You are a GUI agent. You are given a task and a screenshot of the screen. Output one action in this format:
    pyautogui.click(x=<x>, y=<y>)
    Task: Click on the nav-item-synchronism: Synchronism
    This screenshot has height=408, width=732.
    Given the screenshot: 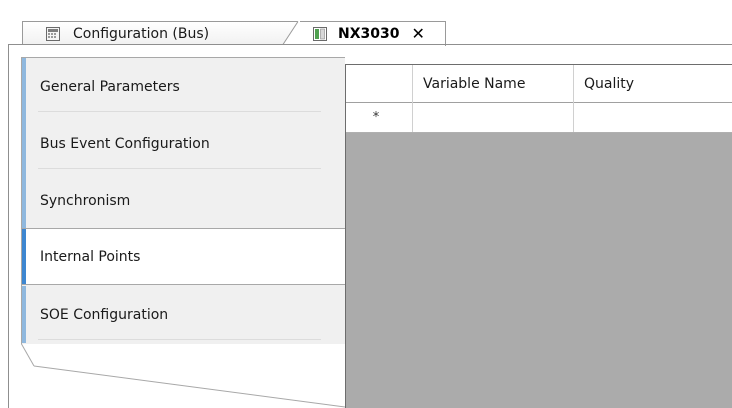 What is the action you would take?
    pyautogui.click(x=183, y=200)
    